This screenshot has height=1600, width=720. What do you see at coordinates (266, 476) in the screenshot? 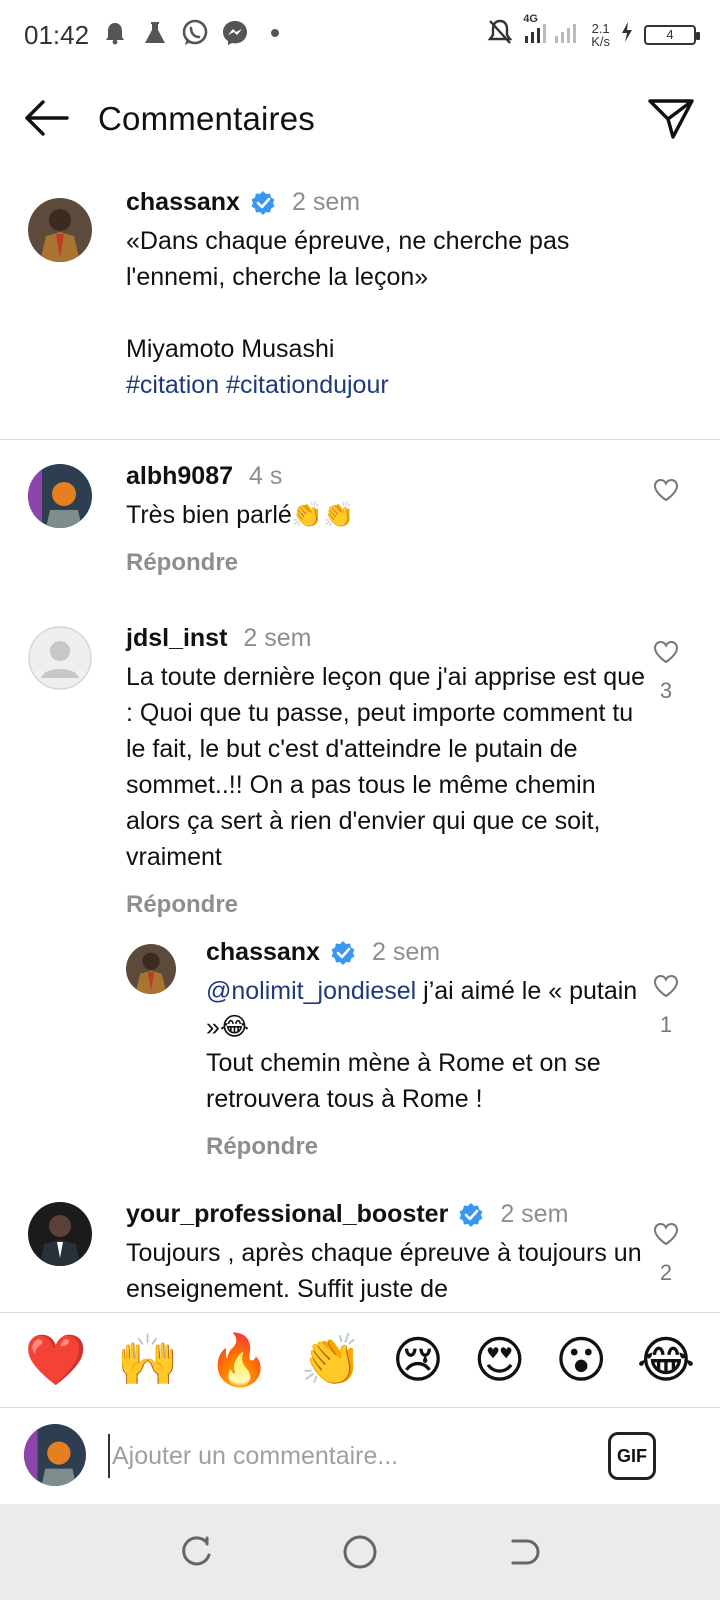
I see `timestamp: 4 s` at bounding box center [266, 476].